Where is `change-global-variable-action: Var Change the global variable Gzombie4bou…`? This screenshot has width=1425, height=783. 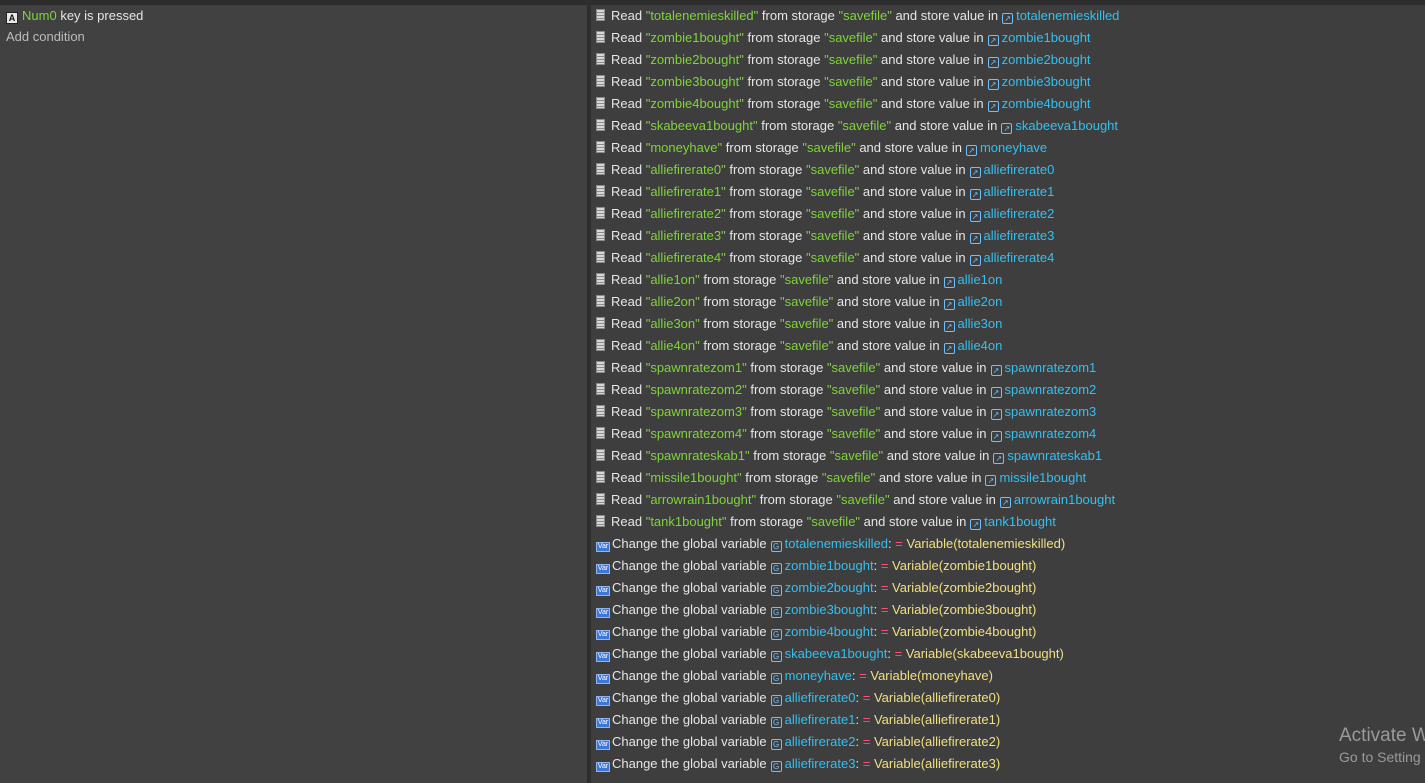 change-global-variable-action: Var Change the global variable Gzombie4bou… is located at coordinates (816, 632).